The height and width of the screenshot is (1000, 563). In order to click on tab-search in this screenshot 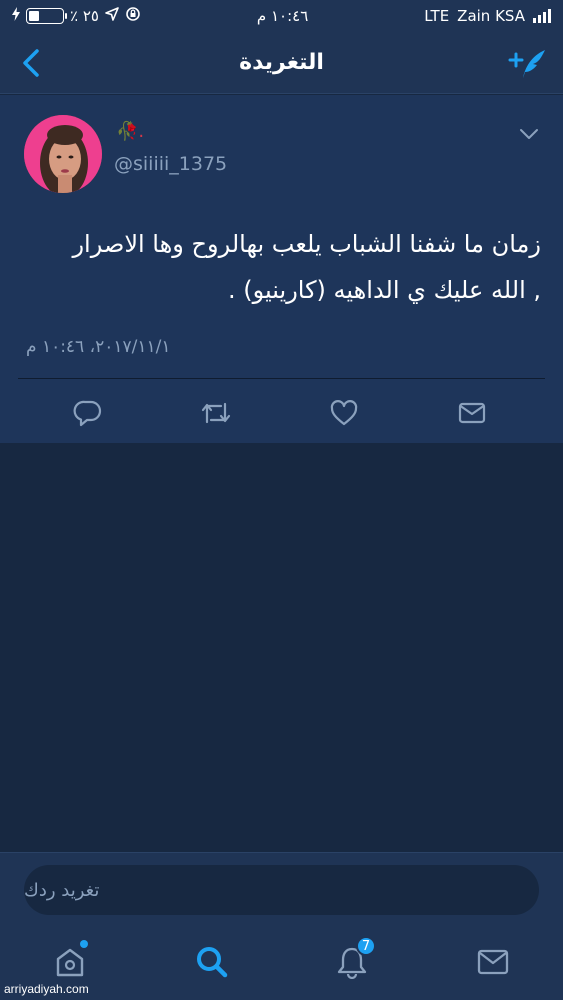, I will do `click(212, 962)`.